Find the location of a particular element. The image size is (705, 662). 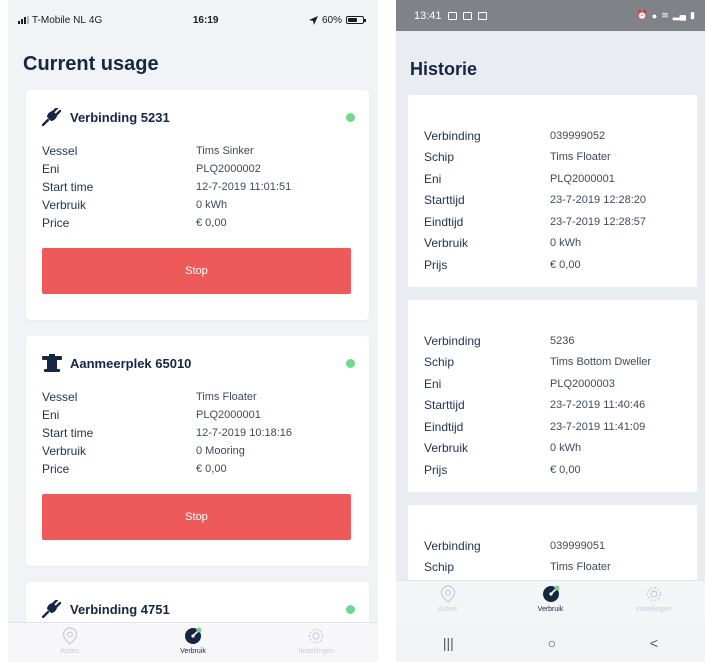

detail-row: Starttijd 23-7-2019 11:40:46 is located at coordinates (560, 406).